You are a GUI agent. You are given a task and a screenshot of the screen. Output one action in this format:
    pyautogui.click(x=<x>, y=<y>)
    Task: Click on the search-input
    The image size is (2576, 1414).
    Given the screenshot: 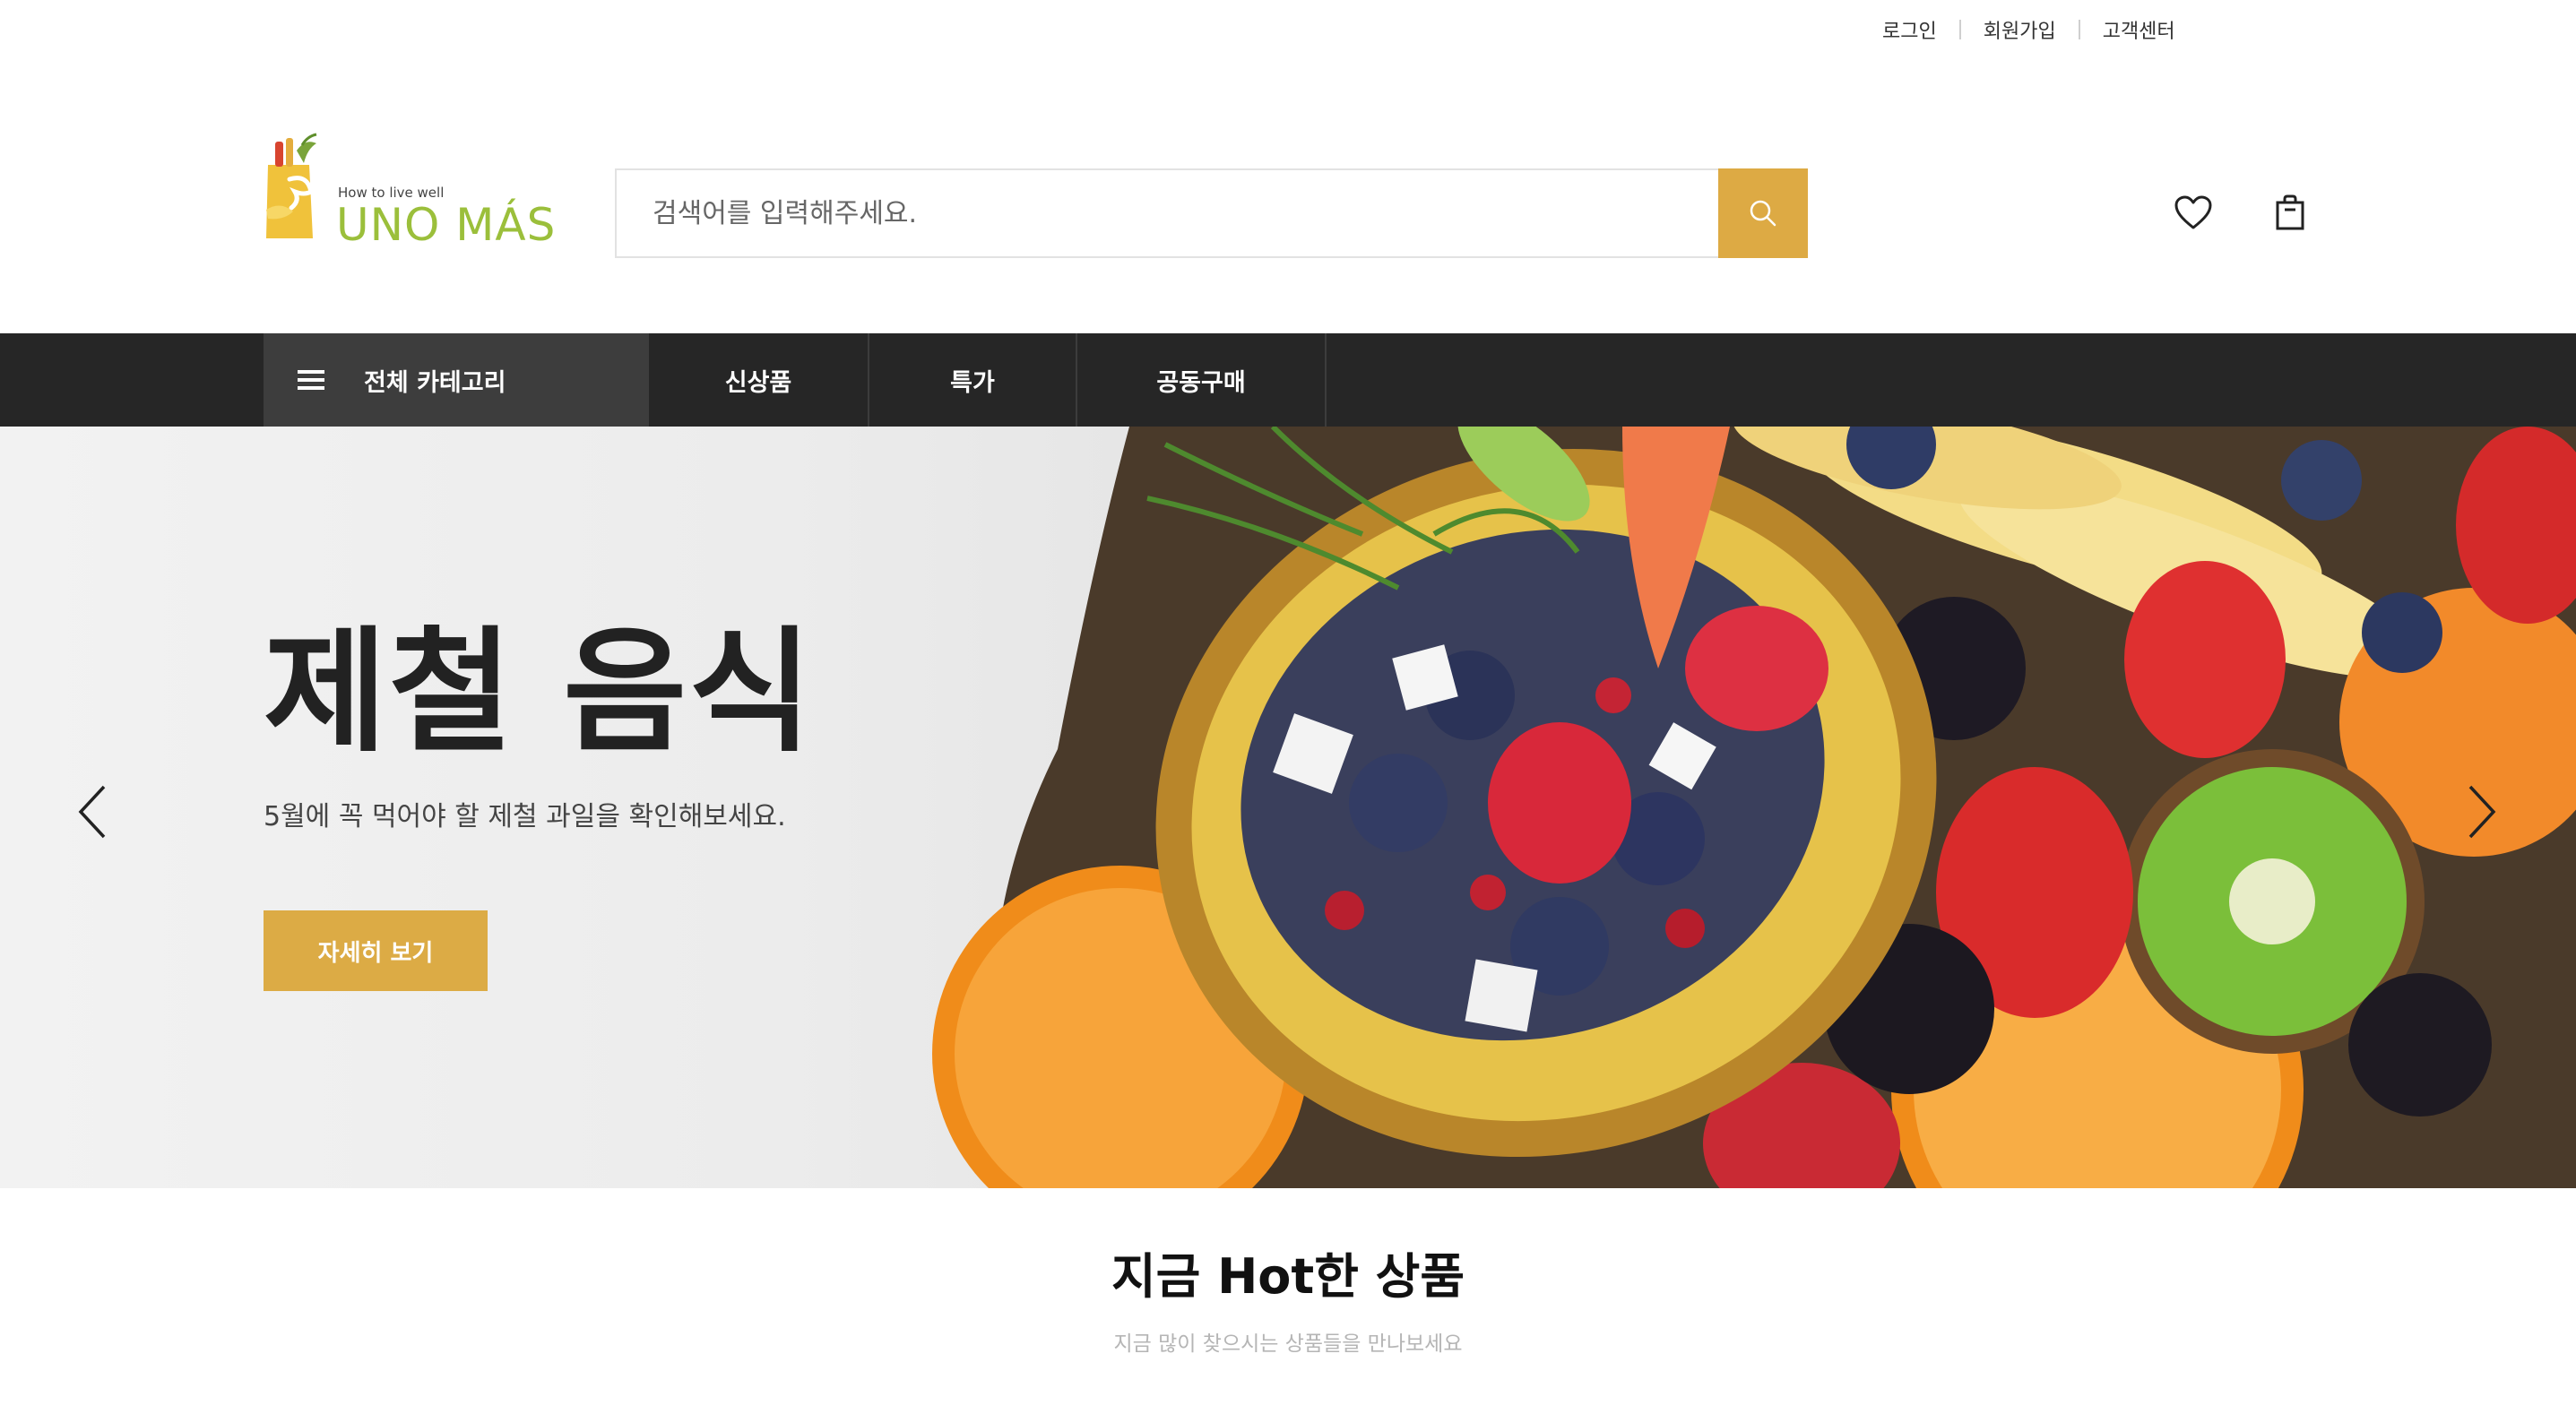 What is the action you would take?
    pyautogui.click(x=1167, y=213)
    